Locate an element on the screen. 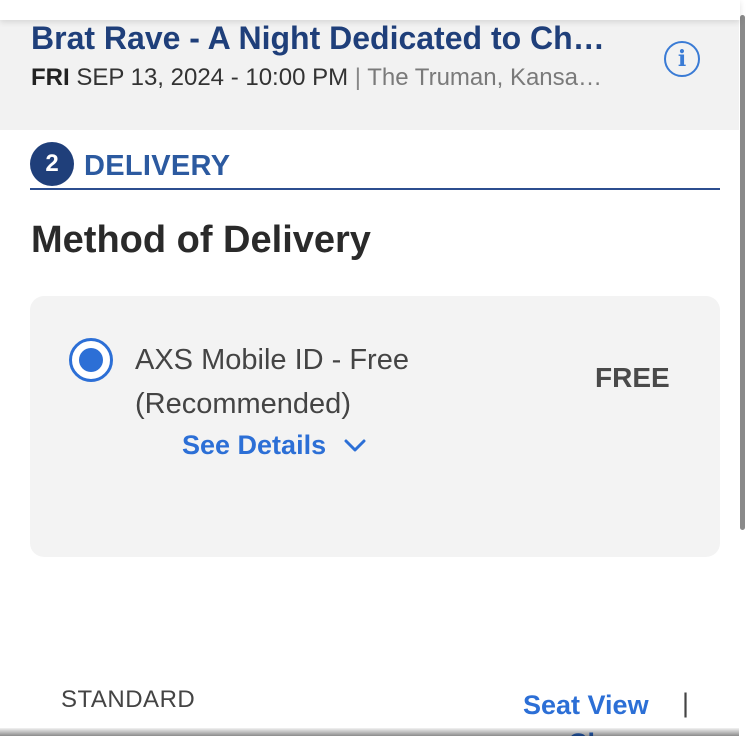 The height and width of the screenshot is (750, 750). event-datetime: SEP 13, 2024 - 10:00 PM is located at coordinates (212, 77).